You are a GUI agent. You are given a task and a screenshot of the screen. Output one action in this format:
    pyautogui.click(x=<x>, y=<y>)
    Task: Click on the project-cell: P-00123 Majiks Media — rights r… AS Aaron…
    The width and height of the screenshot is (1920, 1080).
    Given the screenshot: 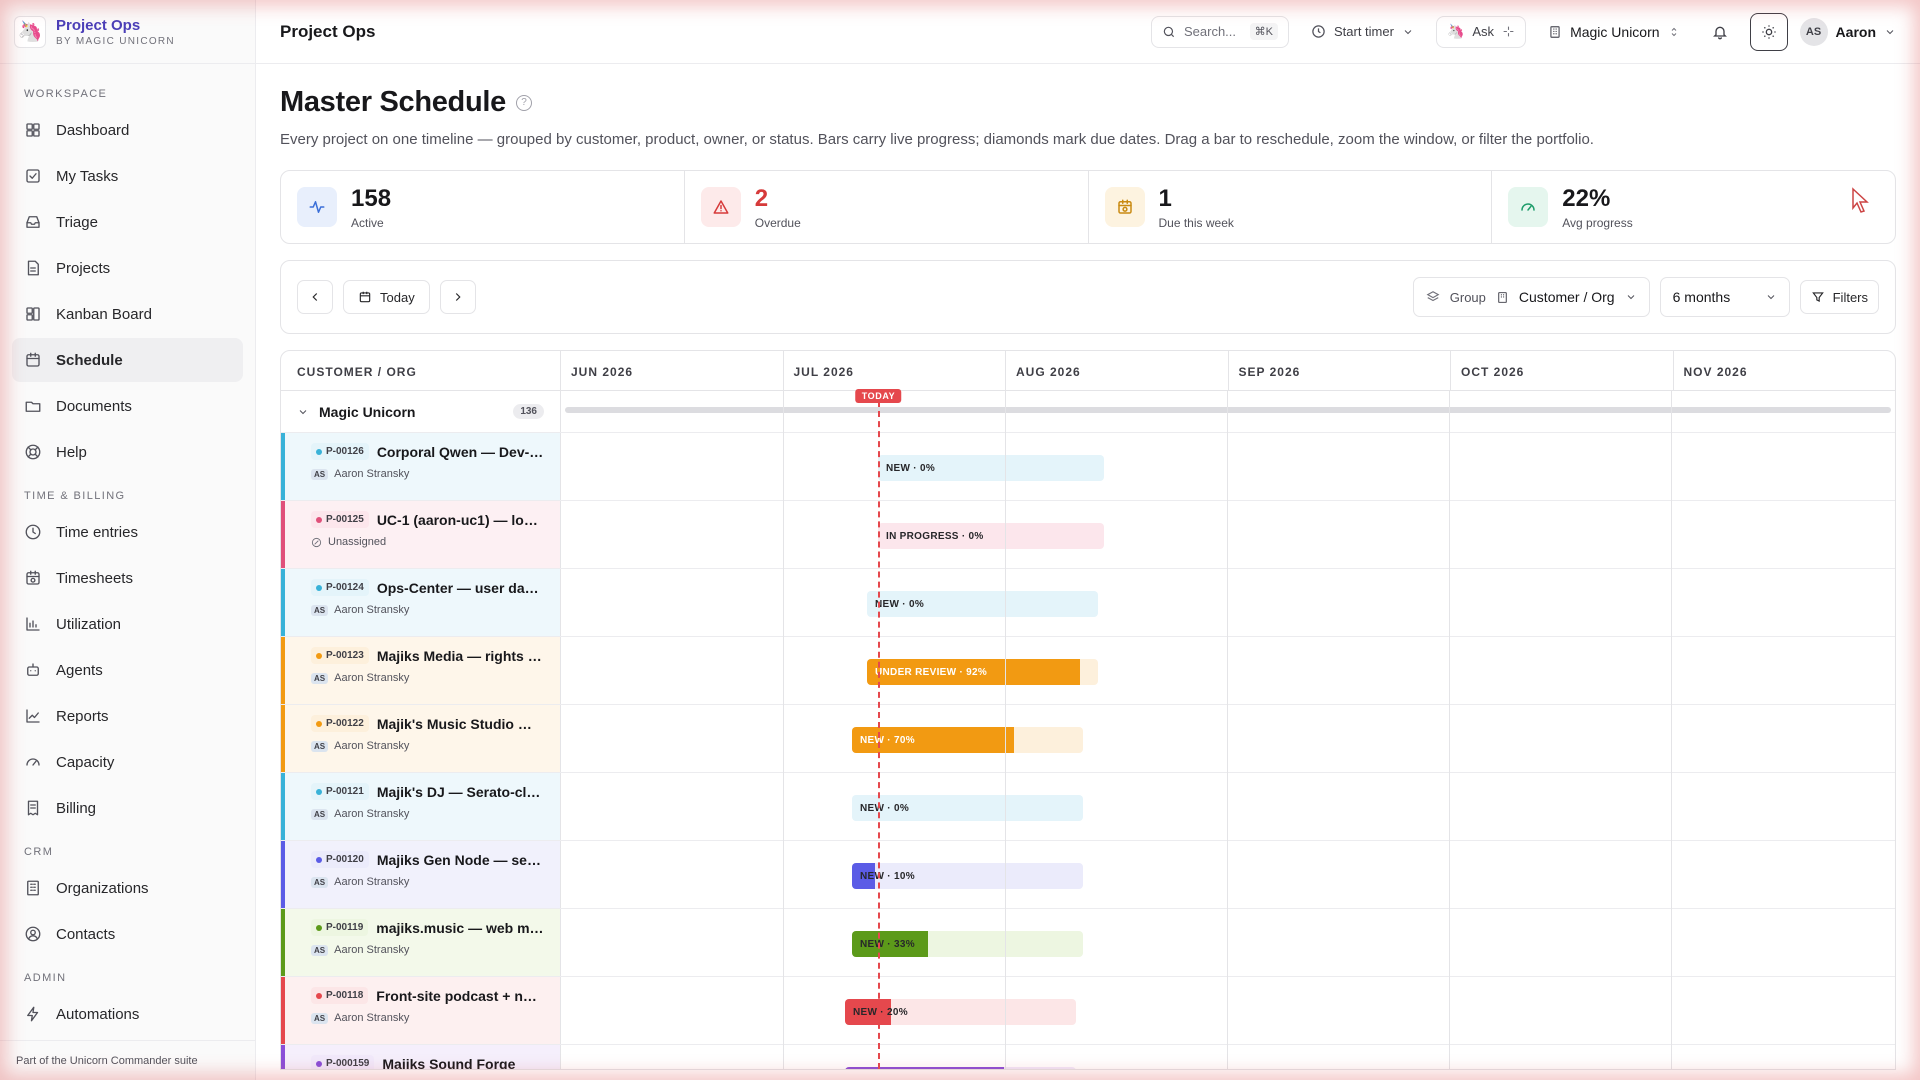 What is the action you would take?
    pyautogui.click(x=421, y=670)
    